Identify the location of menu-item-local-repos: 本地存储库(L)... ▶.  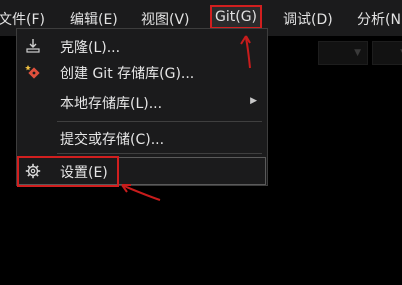
(142, 102).